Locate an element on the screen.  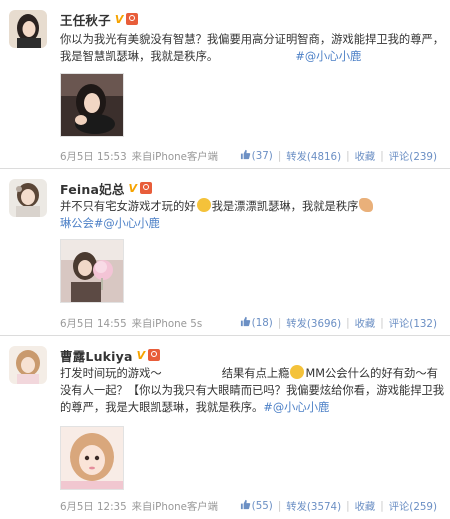
flex-arm-emoji-icon is located at coordinates (366, 205).